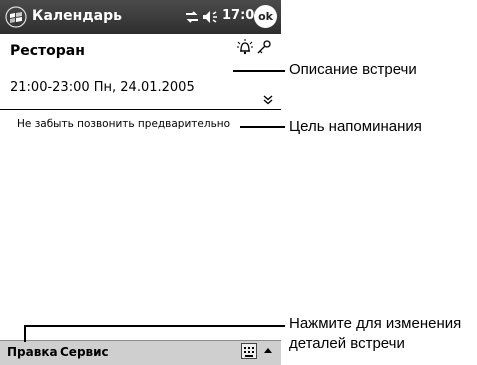 This screenshot has width=477, height=365. Describe the element at coordinates (347, 343) in the screenshot. I see `callout-edit-line2: деталей встречи` at that location.